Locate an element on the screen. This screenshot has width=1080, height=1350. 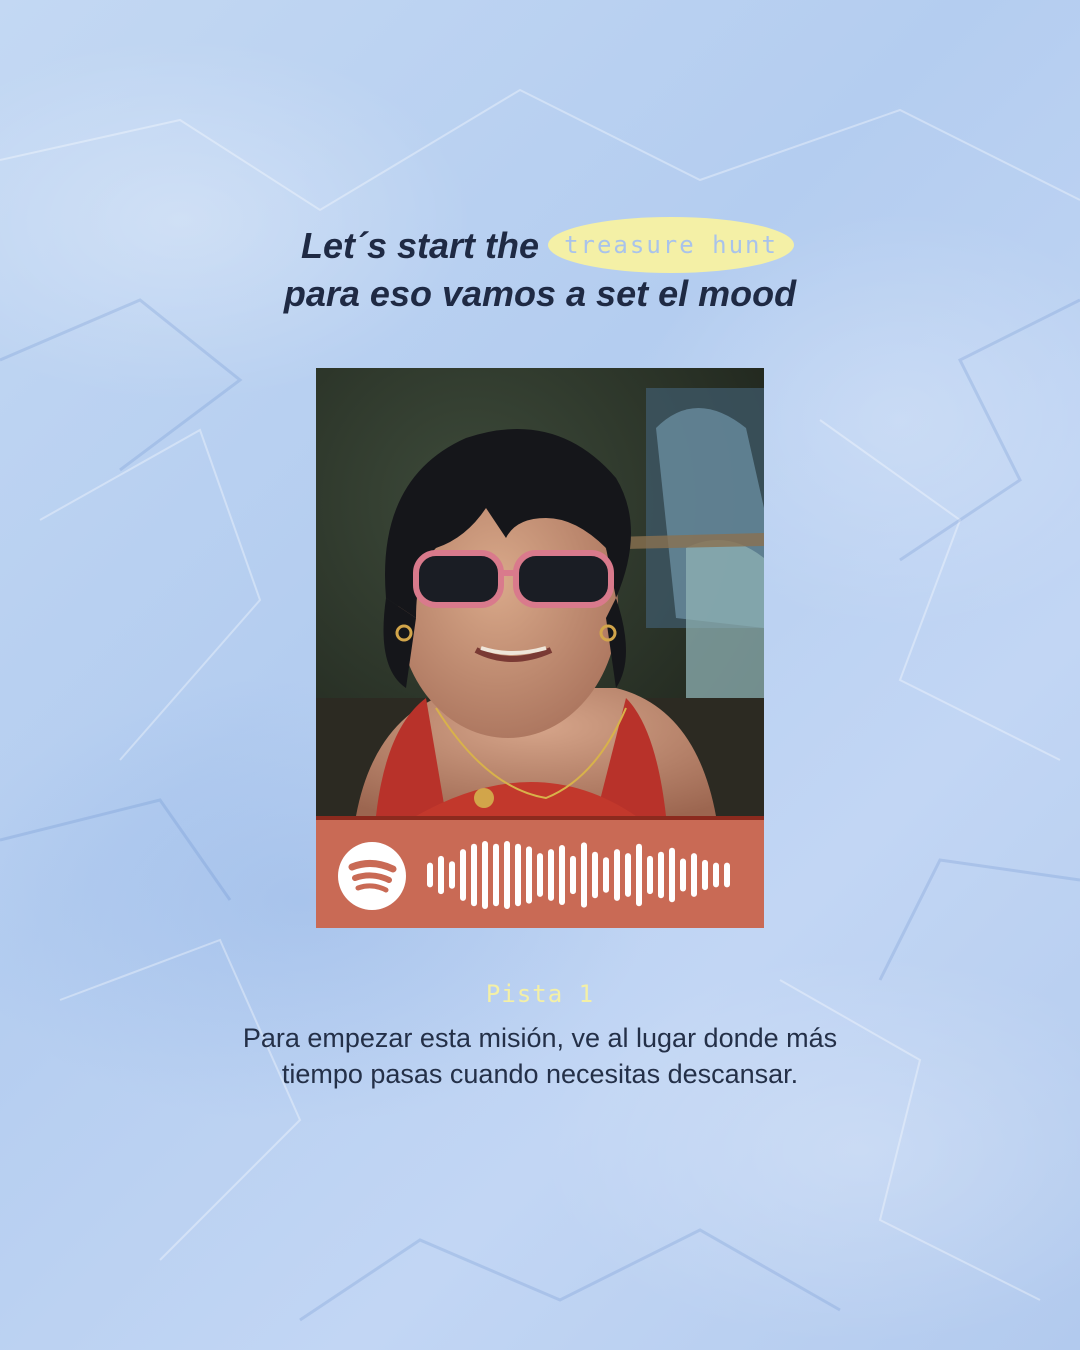
photo-of-girl-with-sunglasses is located at coordinates (540, 592).